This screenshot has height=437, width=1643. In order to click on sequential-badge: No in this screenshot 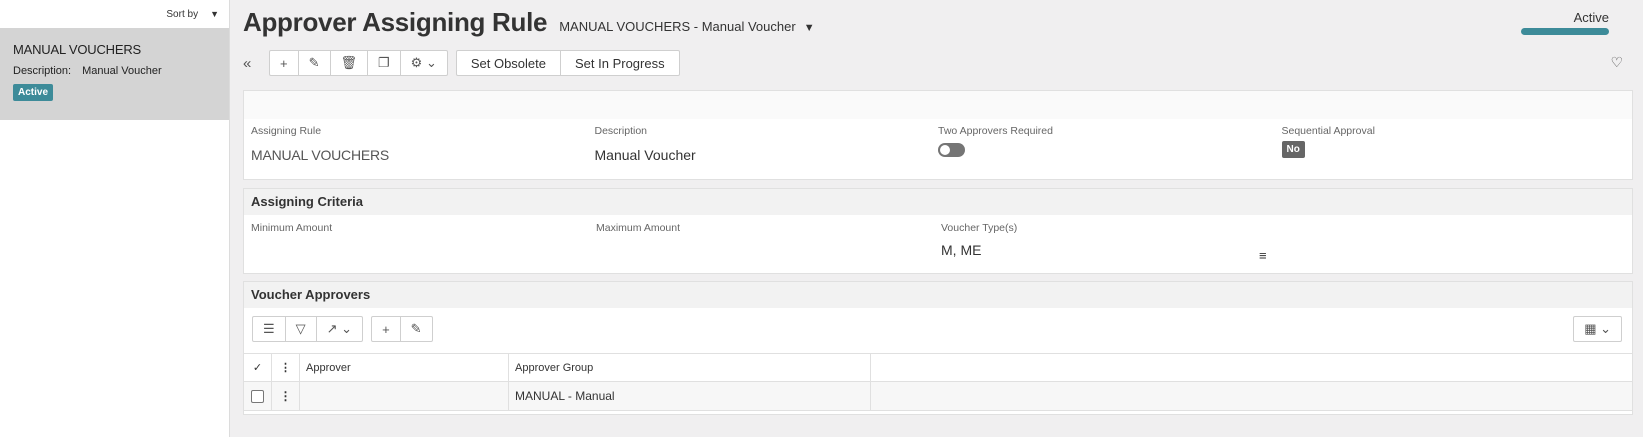, I will do `click(1293, 149)`.